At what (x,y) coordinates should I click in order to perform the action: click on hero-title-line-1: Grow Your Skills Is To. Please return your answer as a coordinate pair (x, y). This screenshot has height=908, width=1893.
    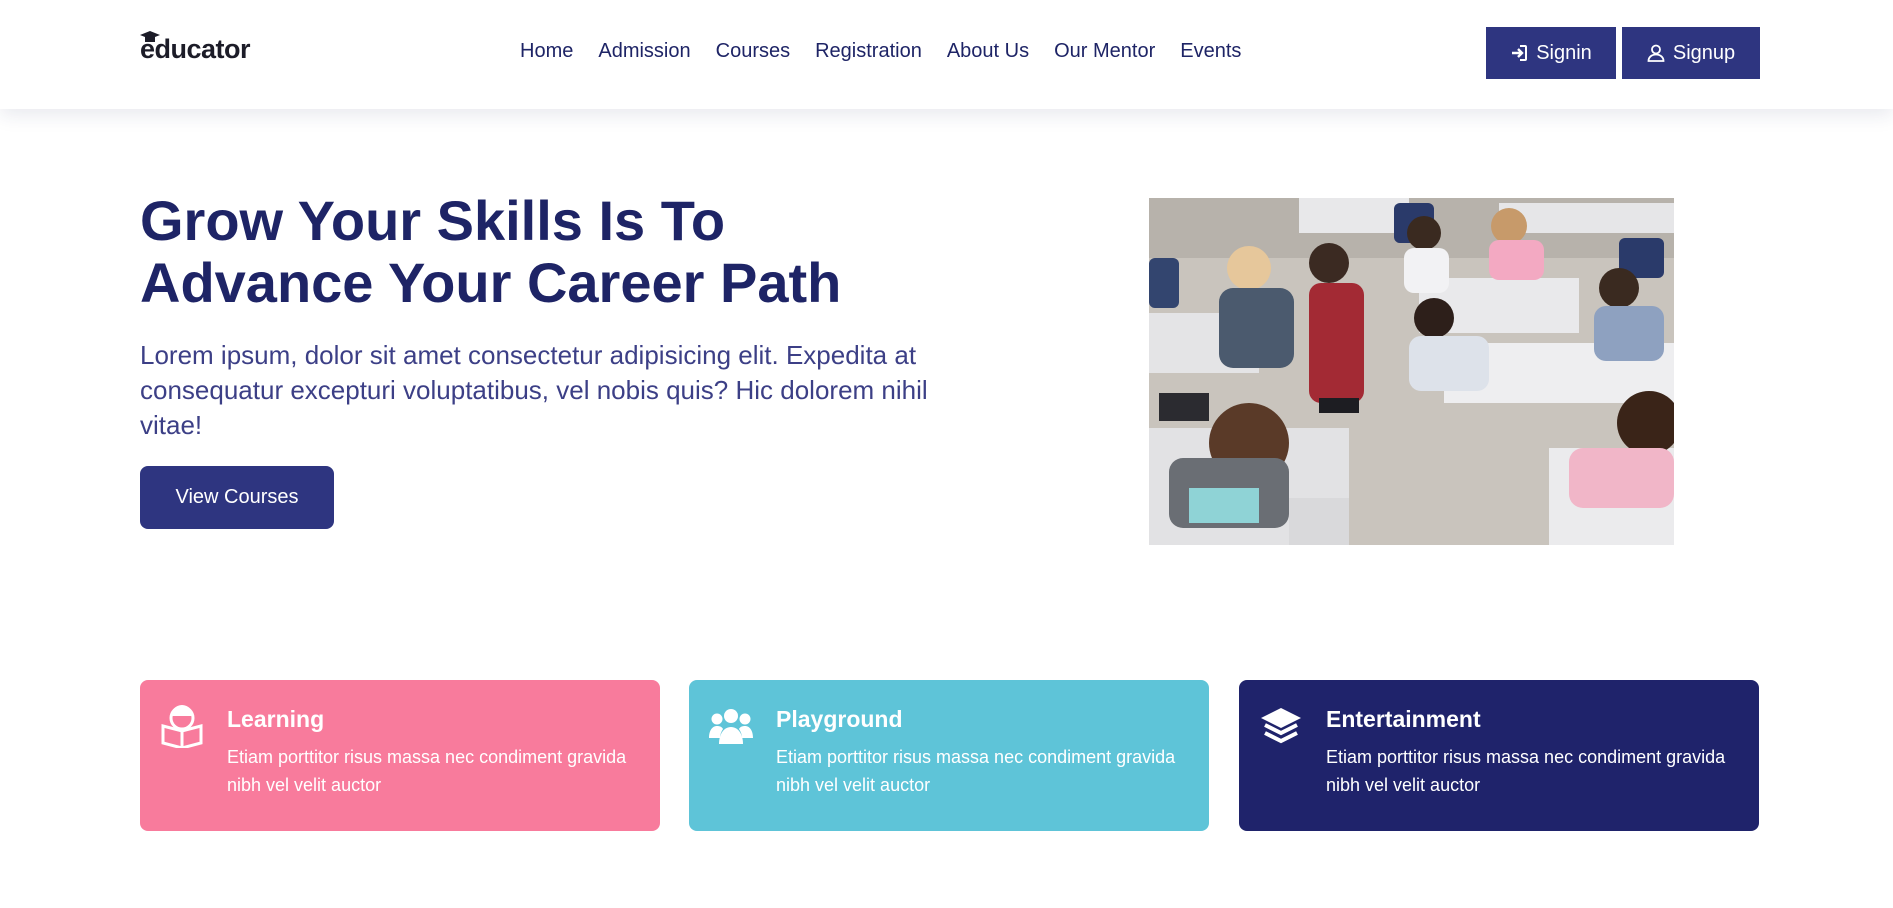
    Looking at the image, I should click on (433, 220).